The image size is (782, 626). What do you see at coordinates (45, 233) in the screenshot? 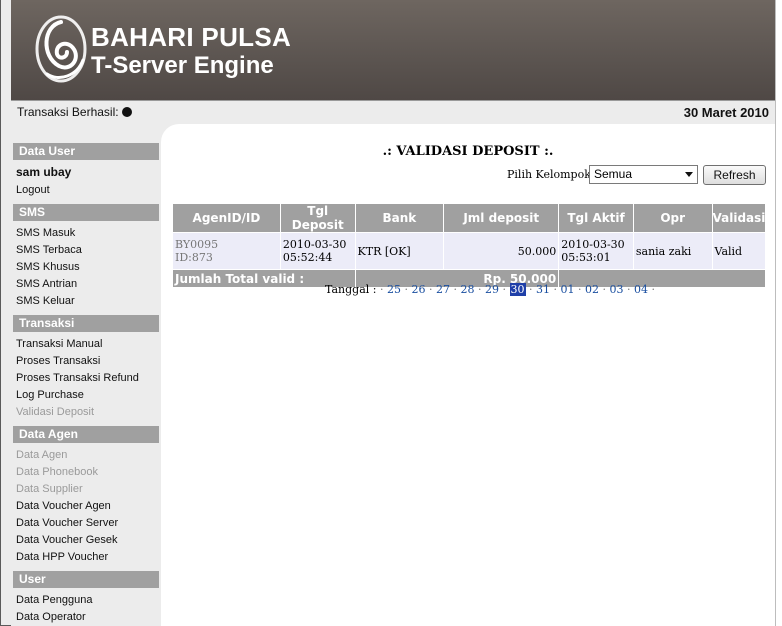
I see `sidebar-item-sms-masuk: SMS Masuk` at bounding box center [45, 233].